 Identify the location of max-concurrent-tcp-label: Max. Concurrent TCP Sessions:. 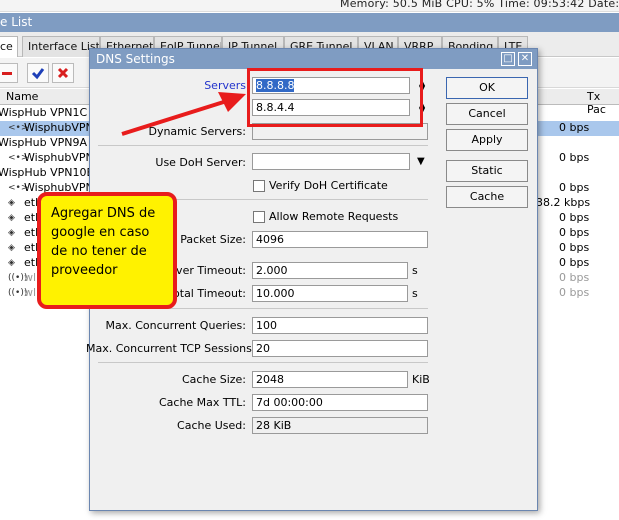
(171, 348).